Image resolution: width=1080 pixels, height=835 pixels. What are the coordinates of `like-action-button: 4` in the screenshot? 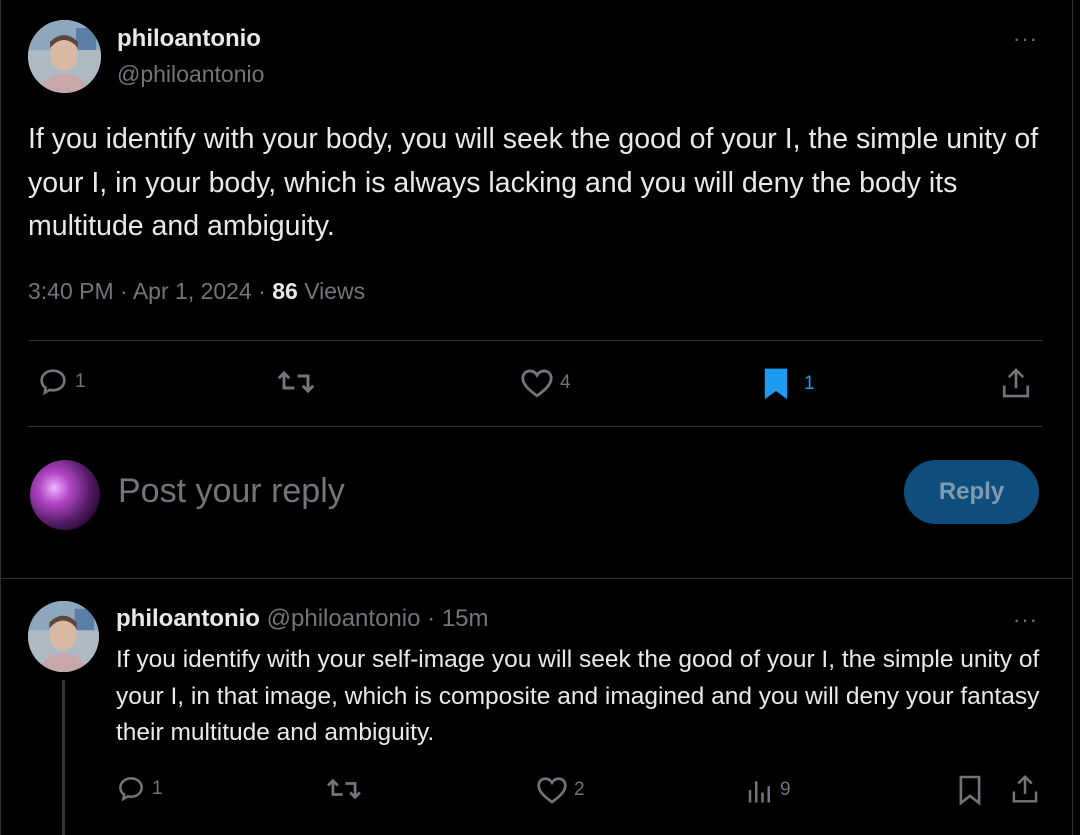 It's located at (545, 383).